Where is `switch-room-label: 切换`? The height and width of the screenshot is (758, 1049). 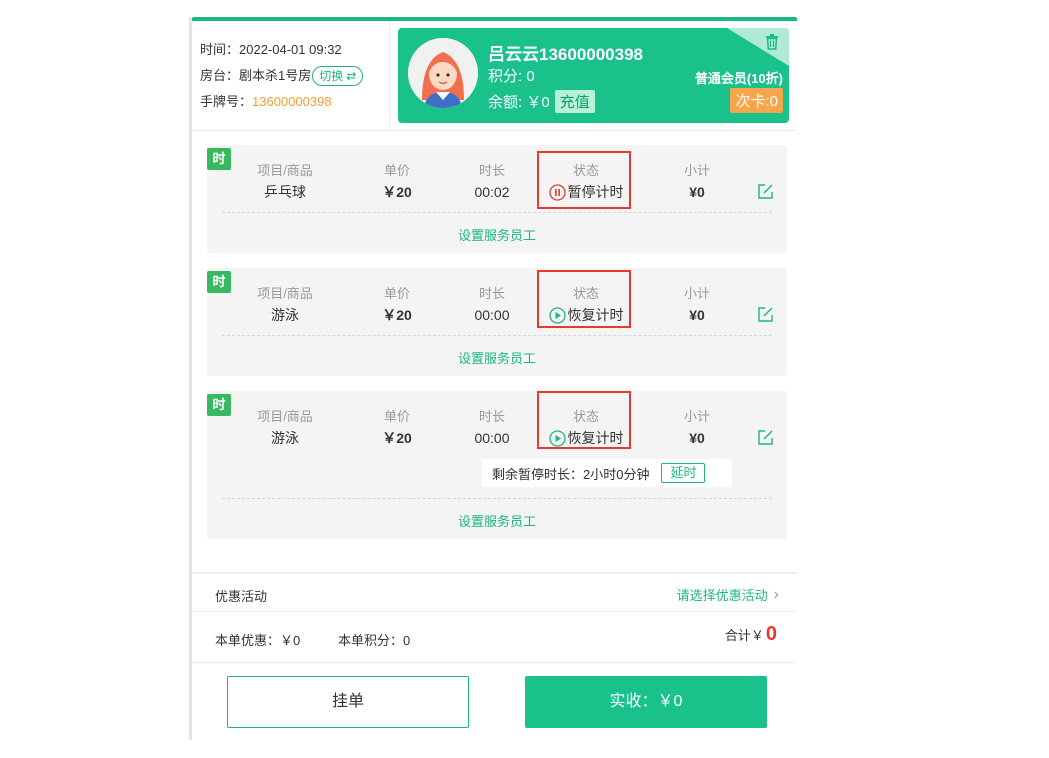 switch-room-label: 切换 is located at coordinates (331, 76).